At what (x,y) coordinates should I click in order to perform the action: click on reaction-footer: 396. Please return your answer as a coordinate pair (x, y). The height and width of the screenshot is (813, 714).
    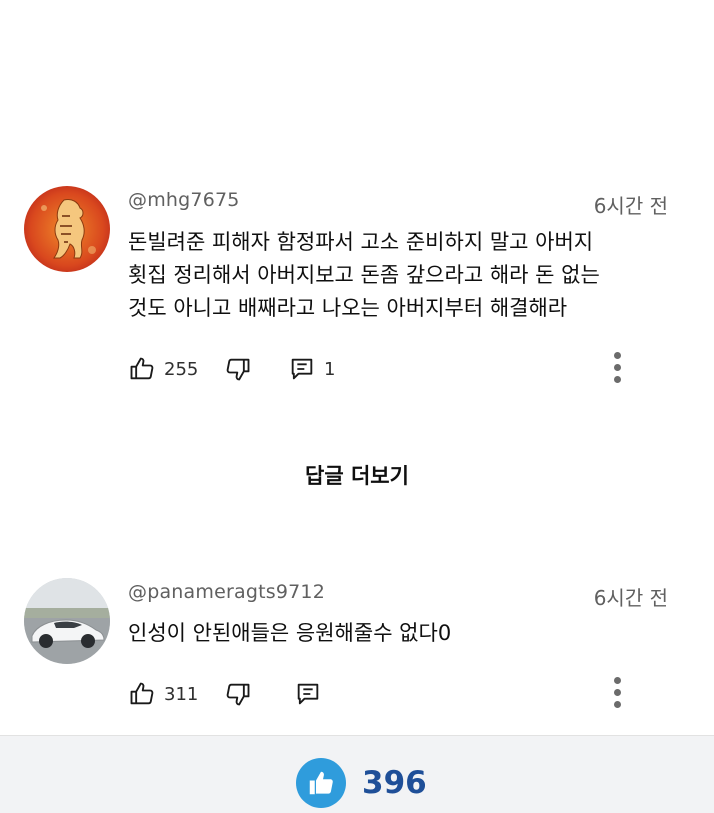
    Looking at the image, I should click on (357, 774).